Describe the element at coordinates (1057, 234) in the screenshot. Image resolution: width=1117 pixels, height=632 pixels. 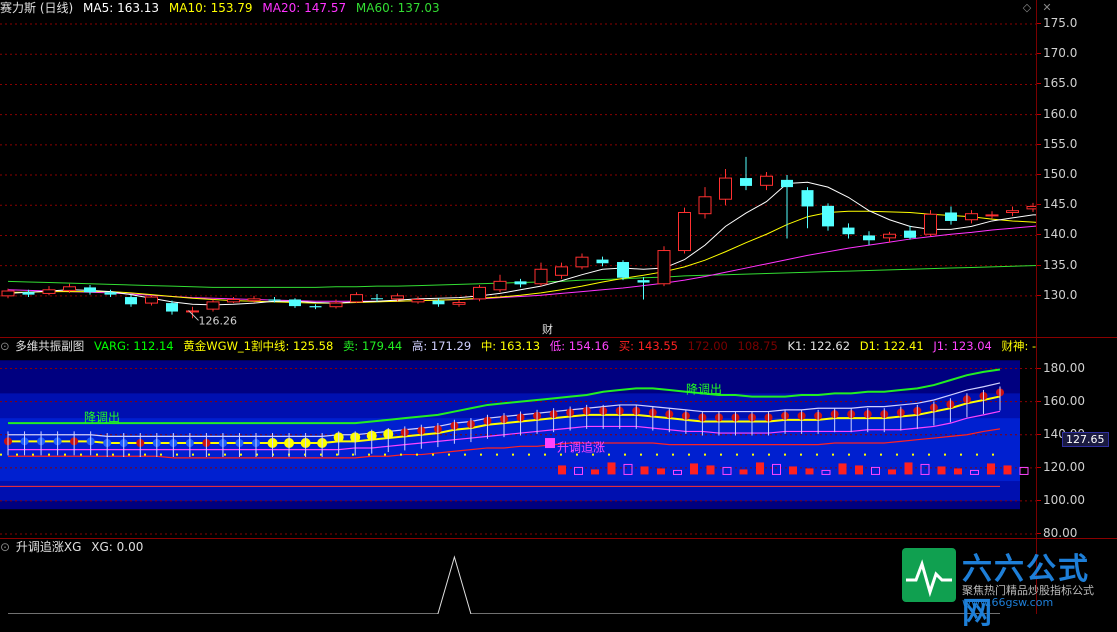
I see `price-tick: 140.0` at that location.